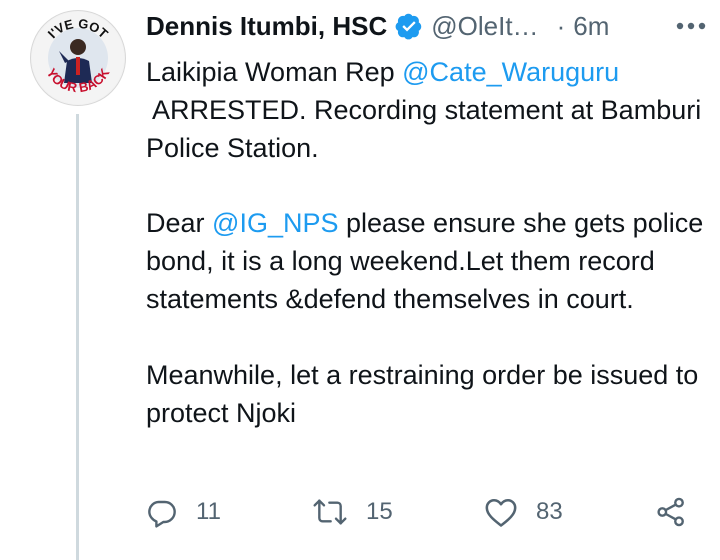  Describe the element at coordinates (510, 72) in the screenshot. I see `mention-link: @Cate_Waruguru` at that location.